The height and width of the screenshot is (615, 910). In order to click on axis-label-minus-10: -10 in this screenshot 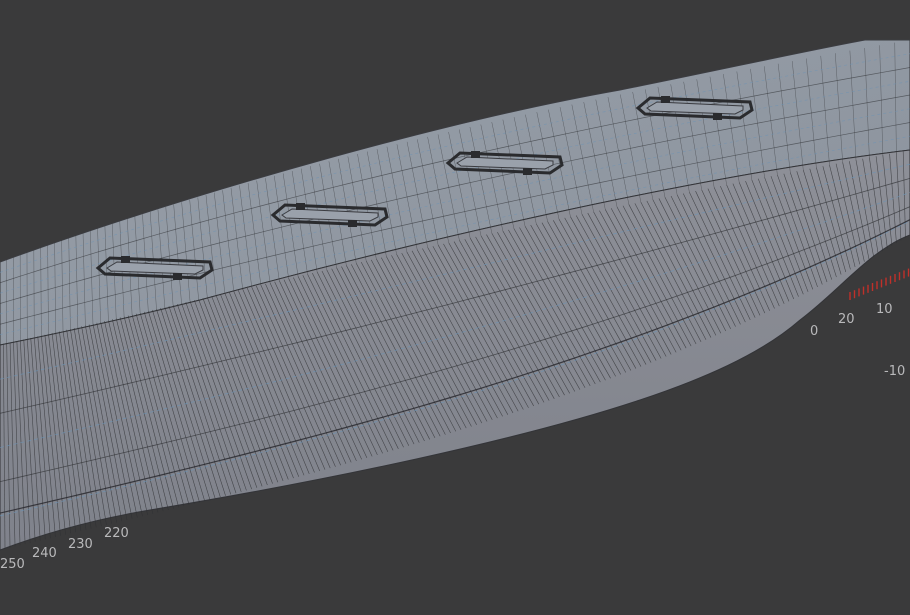, I will do `click(895, 371)`.